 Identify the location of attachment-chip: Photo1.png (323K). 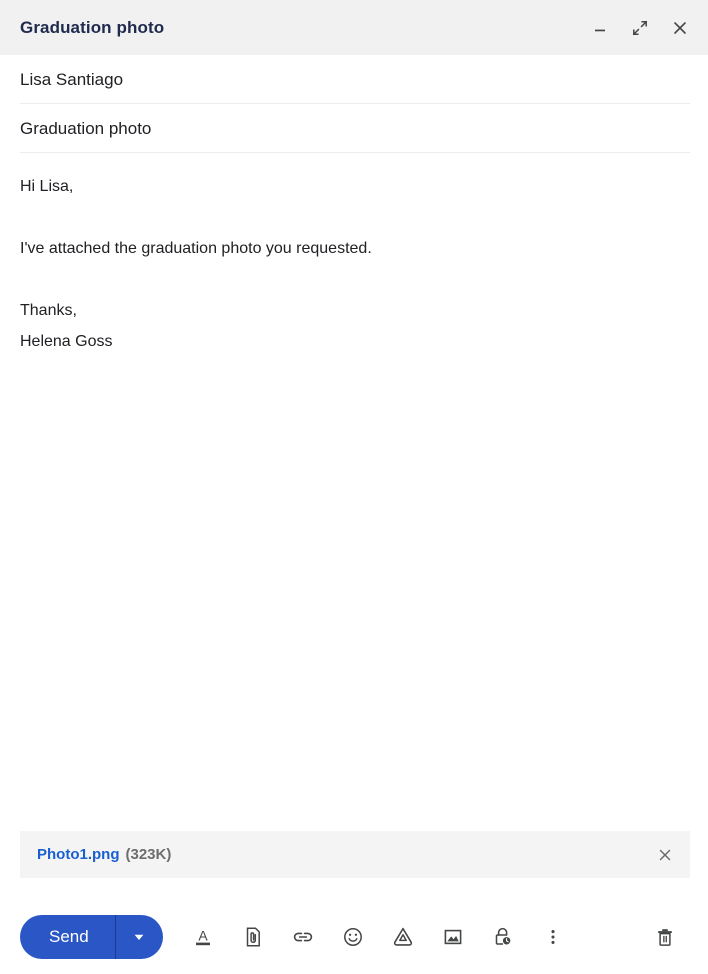
(355, 854).